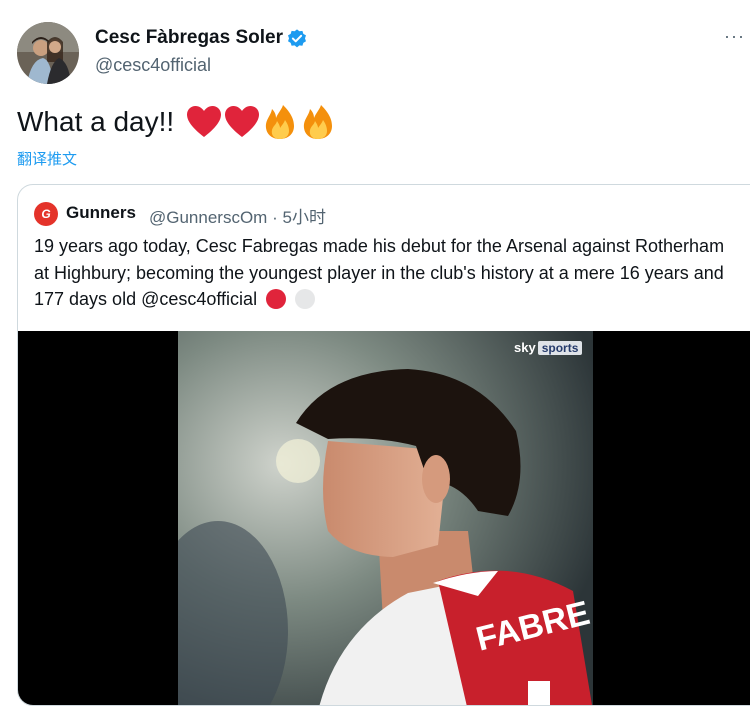 This screenshot has width=750, height=706. Describe the element at coordinates (208, 217) in the screenshot. I see `quote-author-handle: @GunnerscOm` at that location.